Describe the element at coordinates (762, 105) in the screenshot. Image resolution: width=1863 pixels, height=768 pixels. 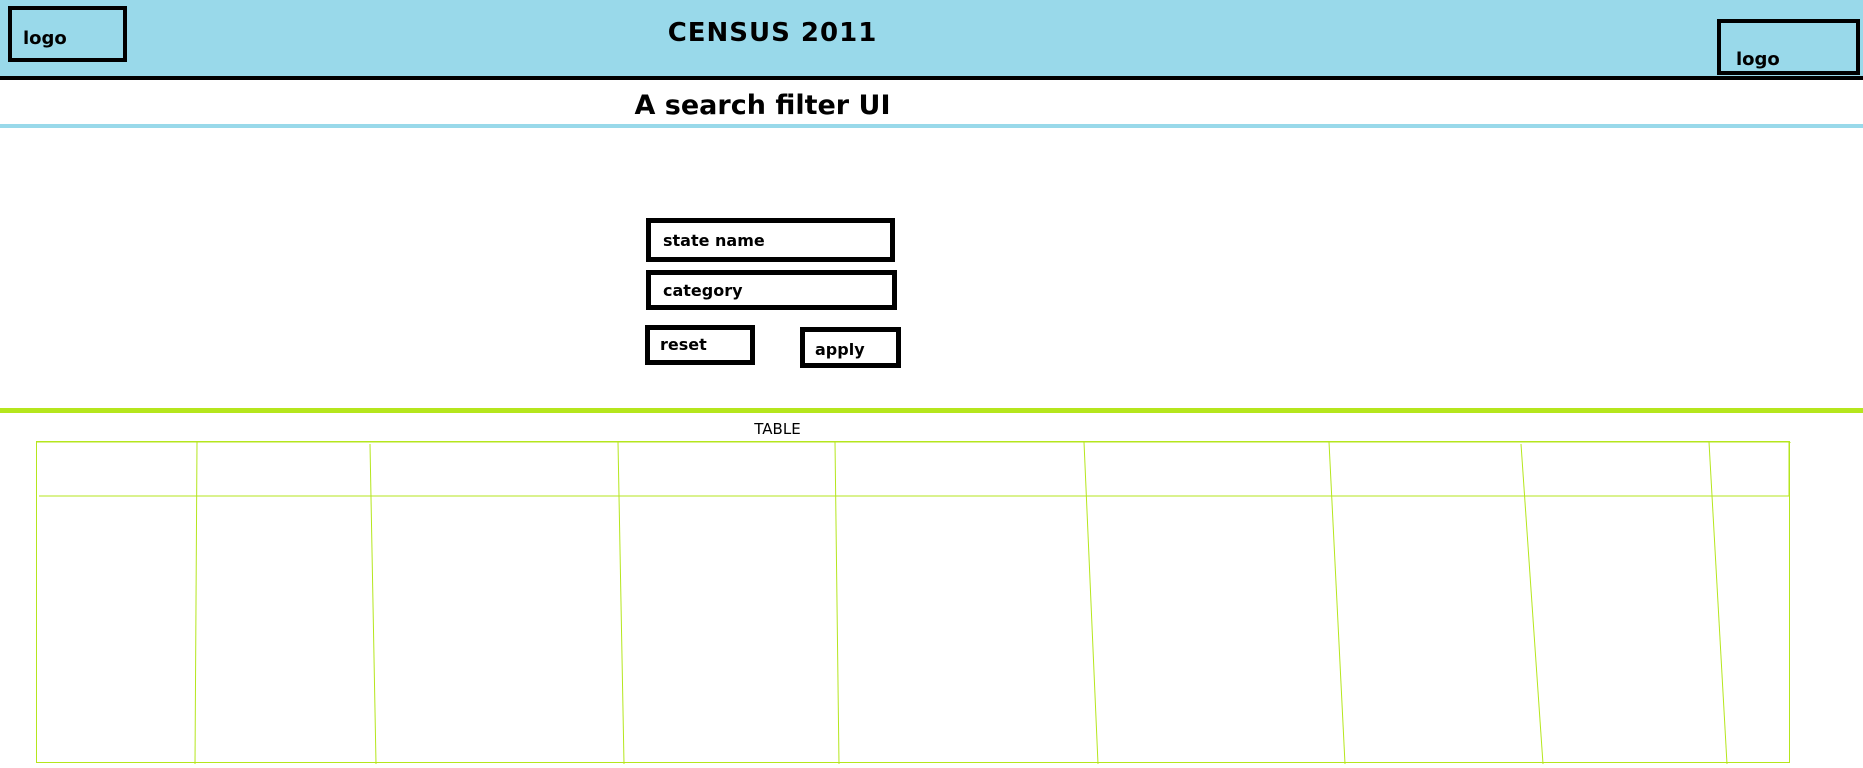
I see `page-subtitle: A search filter UI` at that location.